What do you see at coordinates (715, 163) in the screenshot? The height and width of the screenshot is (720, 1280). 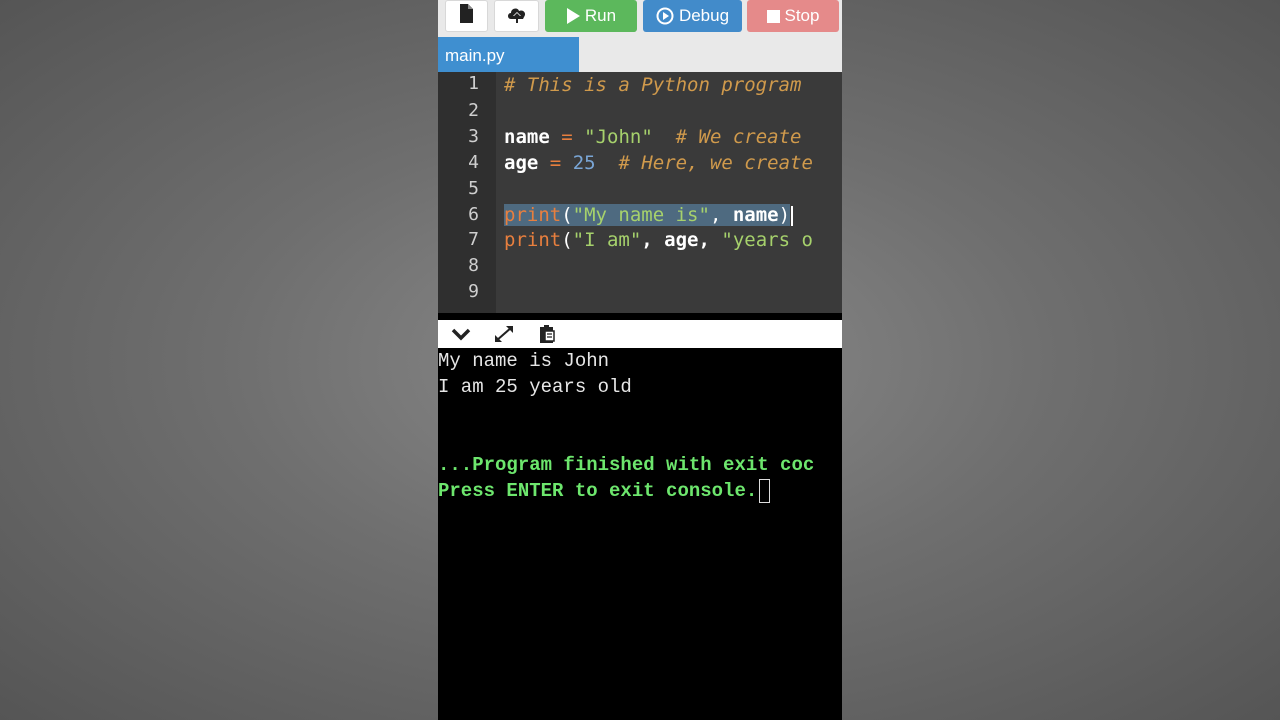 I see `code-comment: # Here, we create` at bounding box center [715, 163].